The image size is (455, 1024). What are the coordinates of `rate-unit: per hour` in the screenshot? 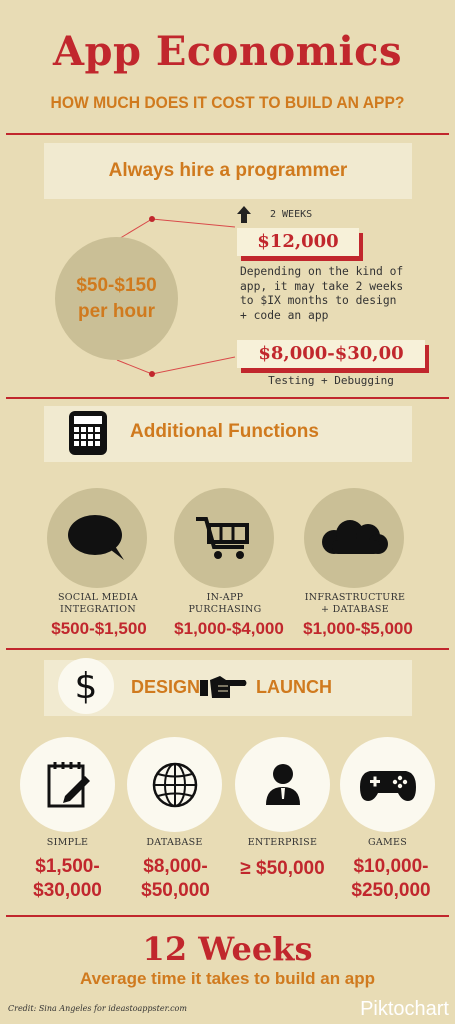 It's located at (116, 311).